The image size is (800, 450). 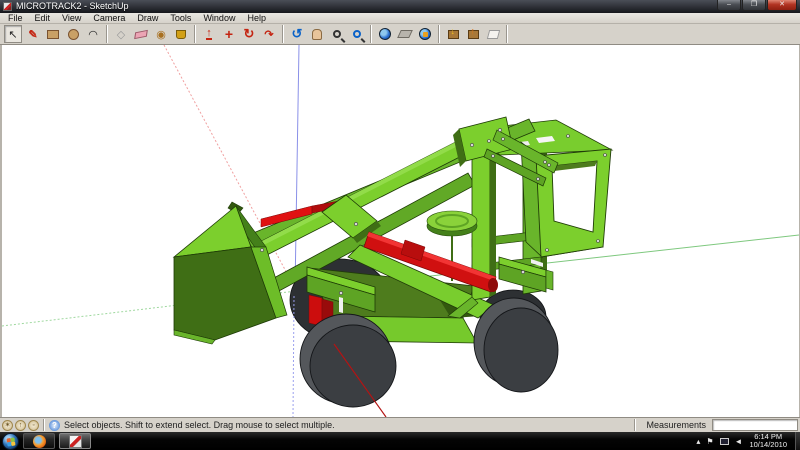 I want to click on select-tool-button: ↖, so click(x=13, y=34).